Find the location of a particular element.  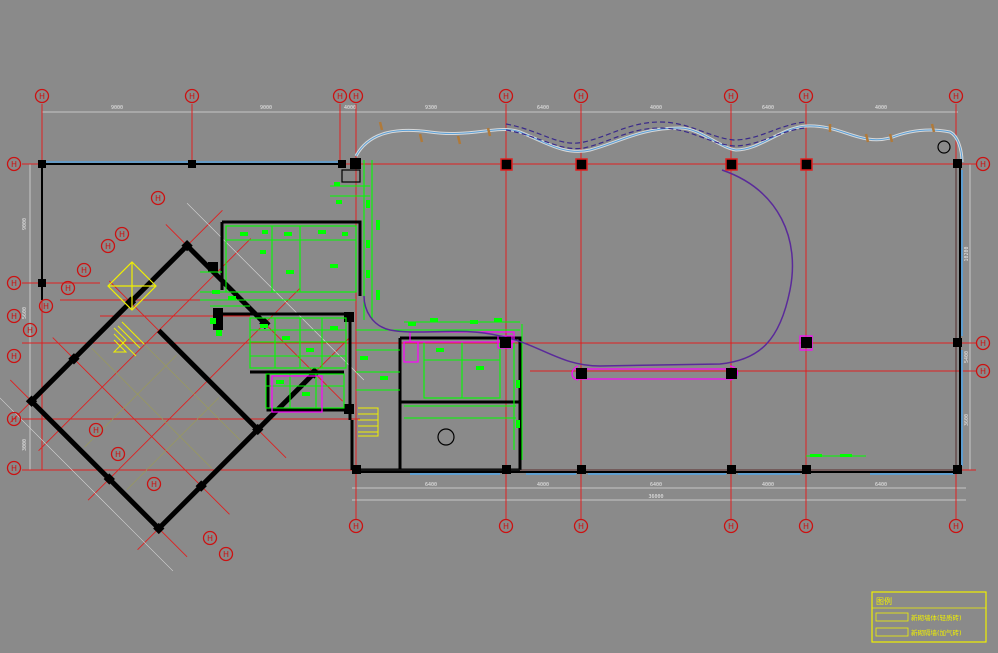

dimension-label-total: 36000 is located at coordinates (655, 497).